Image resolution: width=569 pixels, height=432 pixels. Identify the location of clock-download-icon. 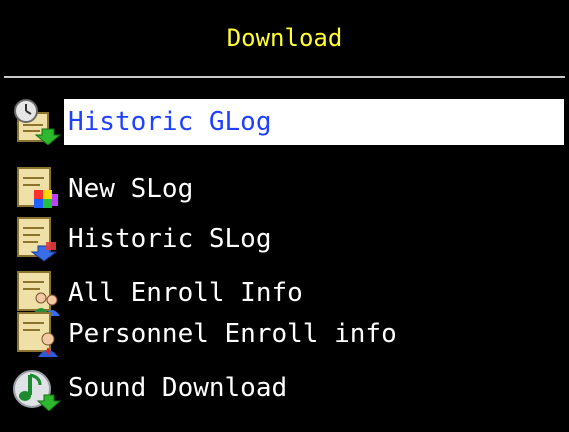
(37, 122).